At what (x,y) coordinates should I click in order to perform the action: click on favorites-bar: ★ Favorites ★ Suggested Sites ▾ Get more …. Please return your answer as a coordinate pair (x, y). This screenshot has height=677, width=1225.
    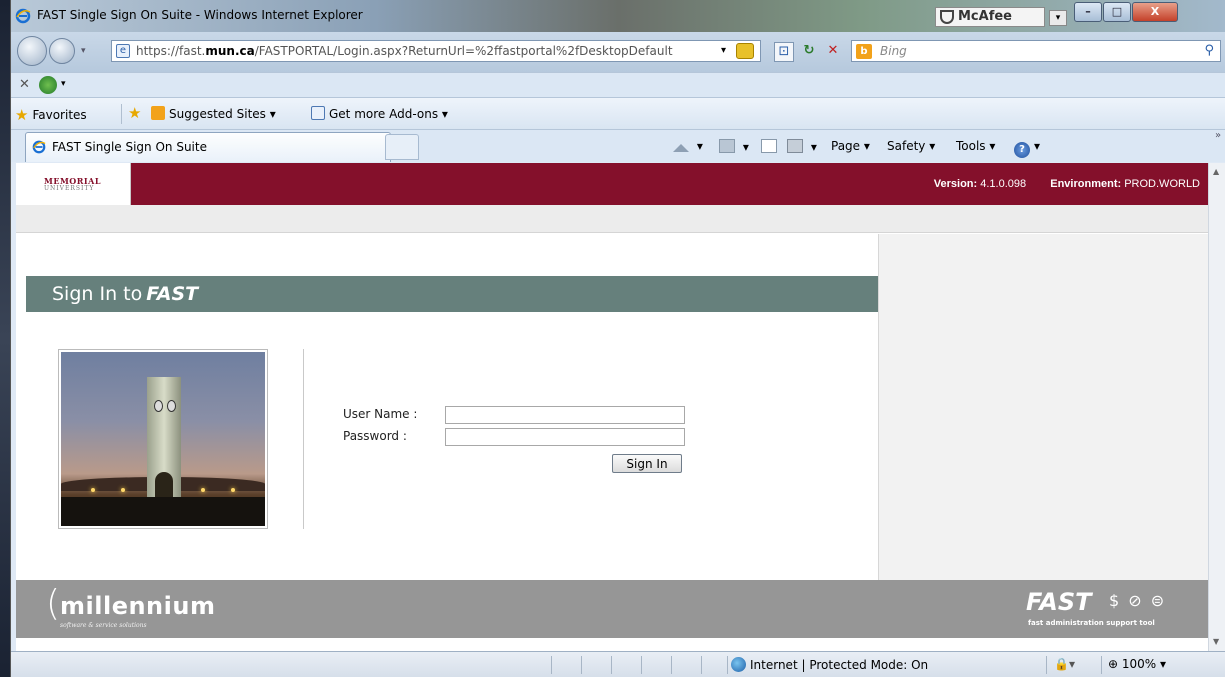
    Looking at the image, I should click on (618, 114).